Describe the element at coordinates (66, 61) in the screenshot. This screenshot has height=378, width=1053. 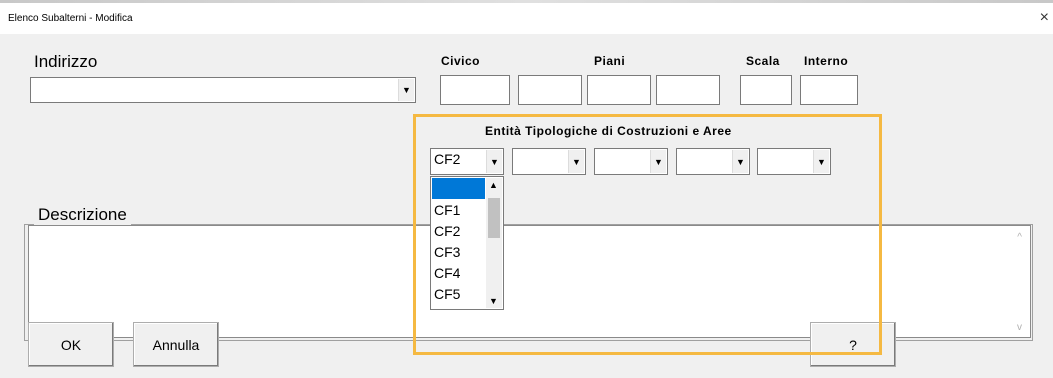
I see `label-indirizzo: Indirizzo` at that location.